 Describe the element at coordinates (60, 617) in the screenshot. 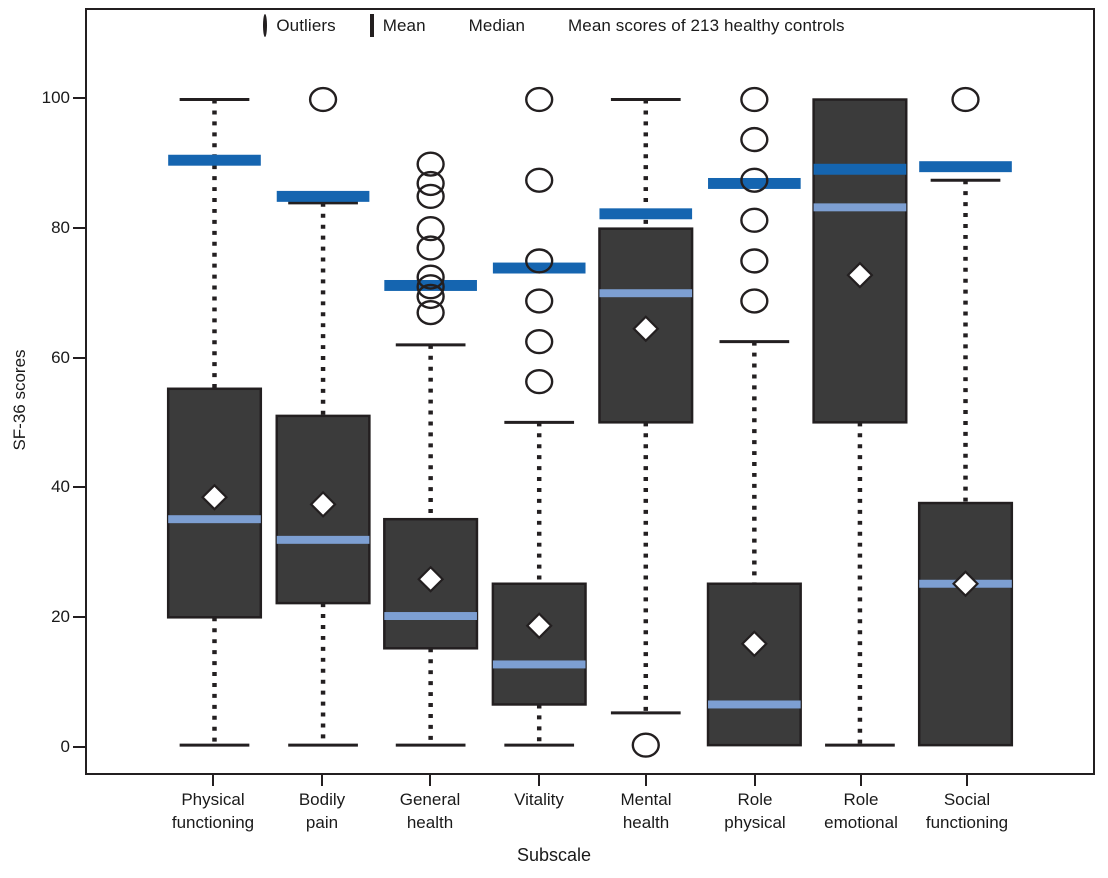

I see `y-tick-label: 20` at that location.